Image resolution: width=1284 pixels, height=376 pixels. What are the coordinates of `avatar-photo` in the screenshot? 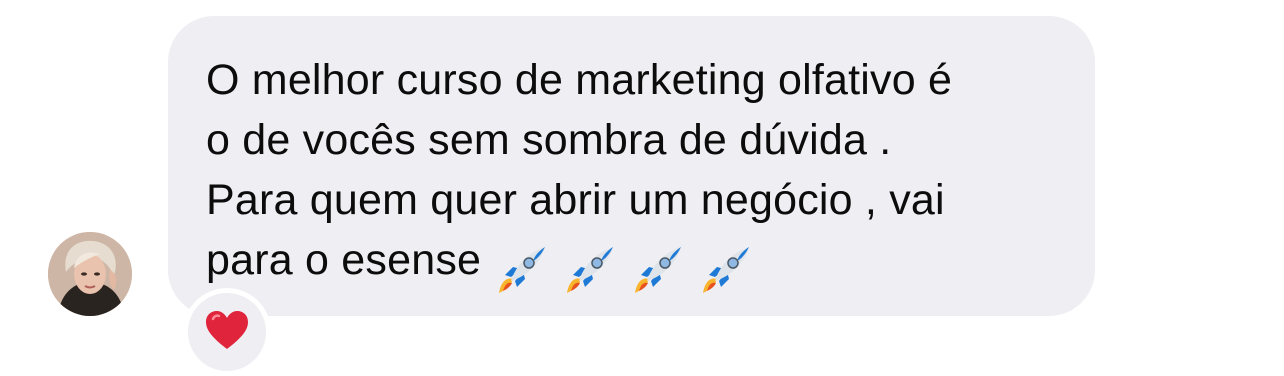 It's located at (90, 274).